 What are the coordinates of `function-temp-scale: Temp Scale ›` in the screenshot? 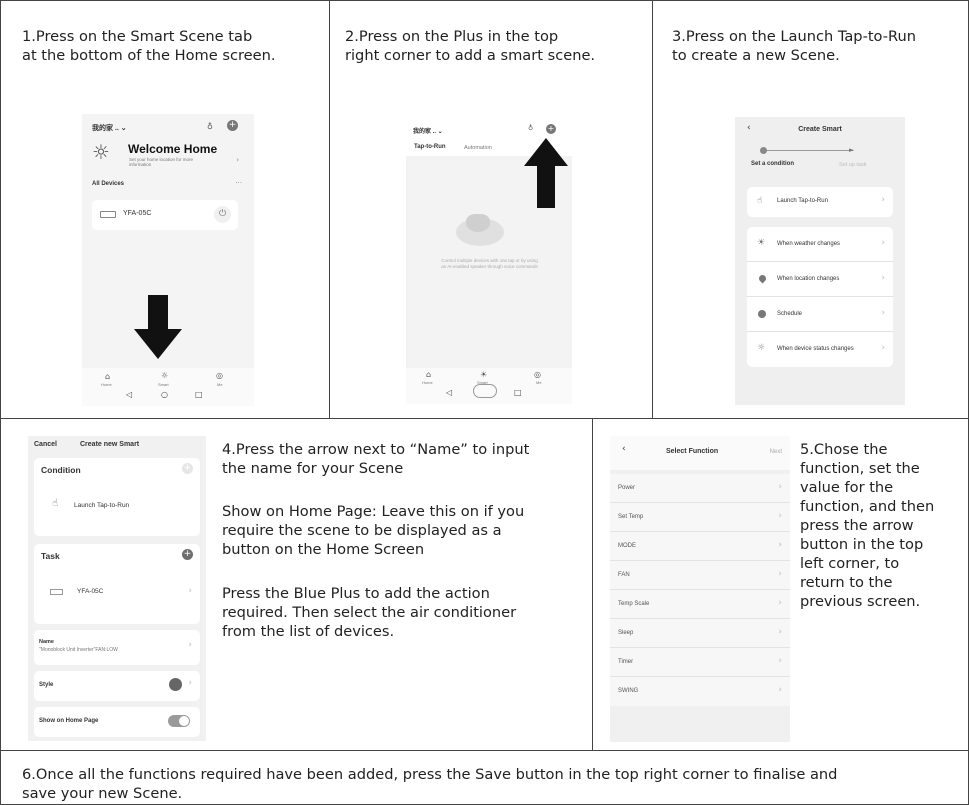 It's located at (700, 604).